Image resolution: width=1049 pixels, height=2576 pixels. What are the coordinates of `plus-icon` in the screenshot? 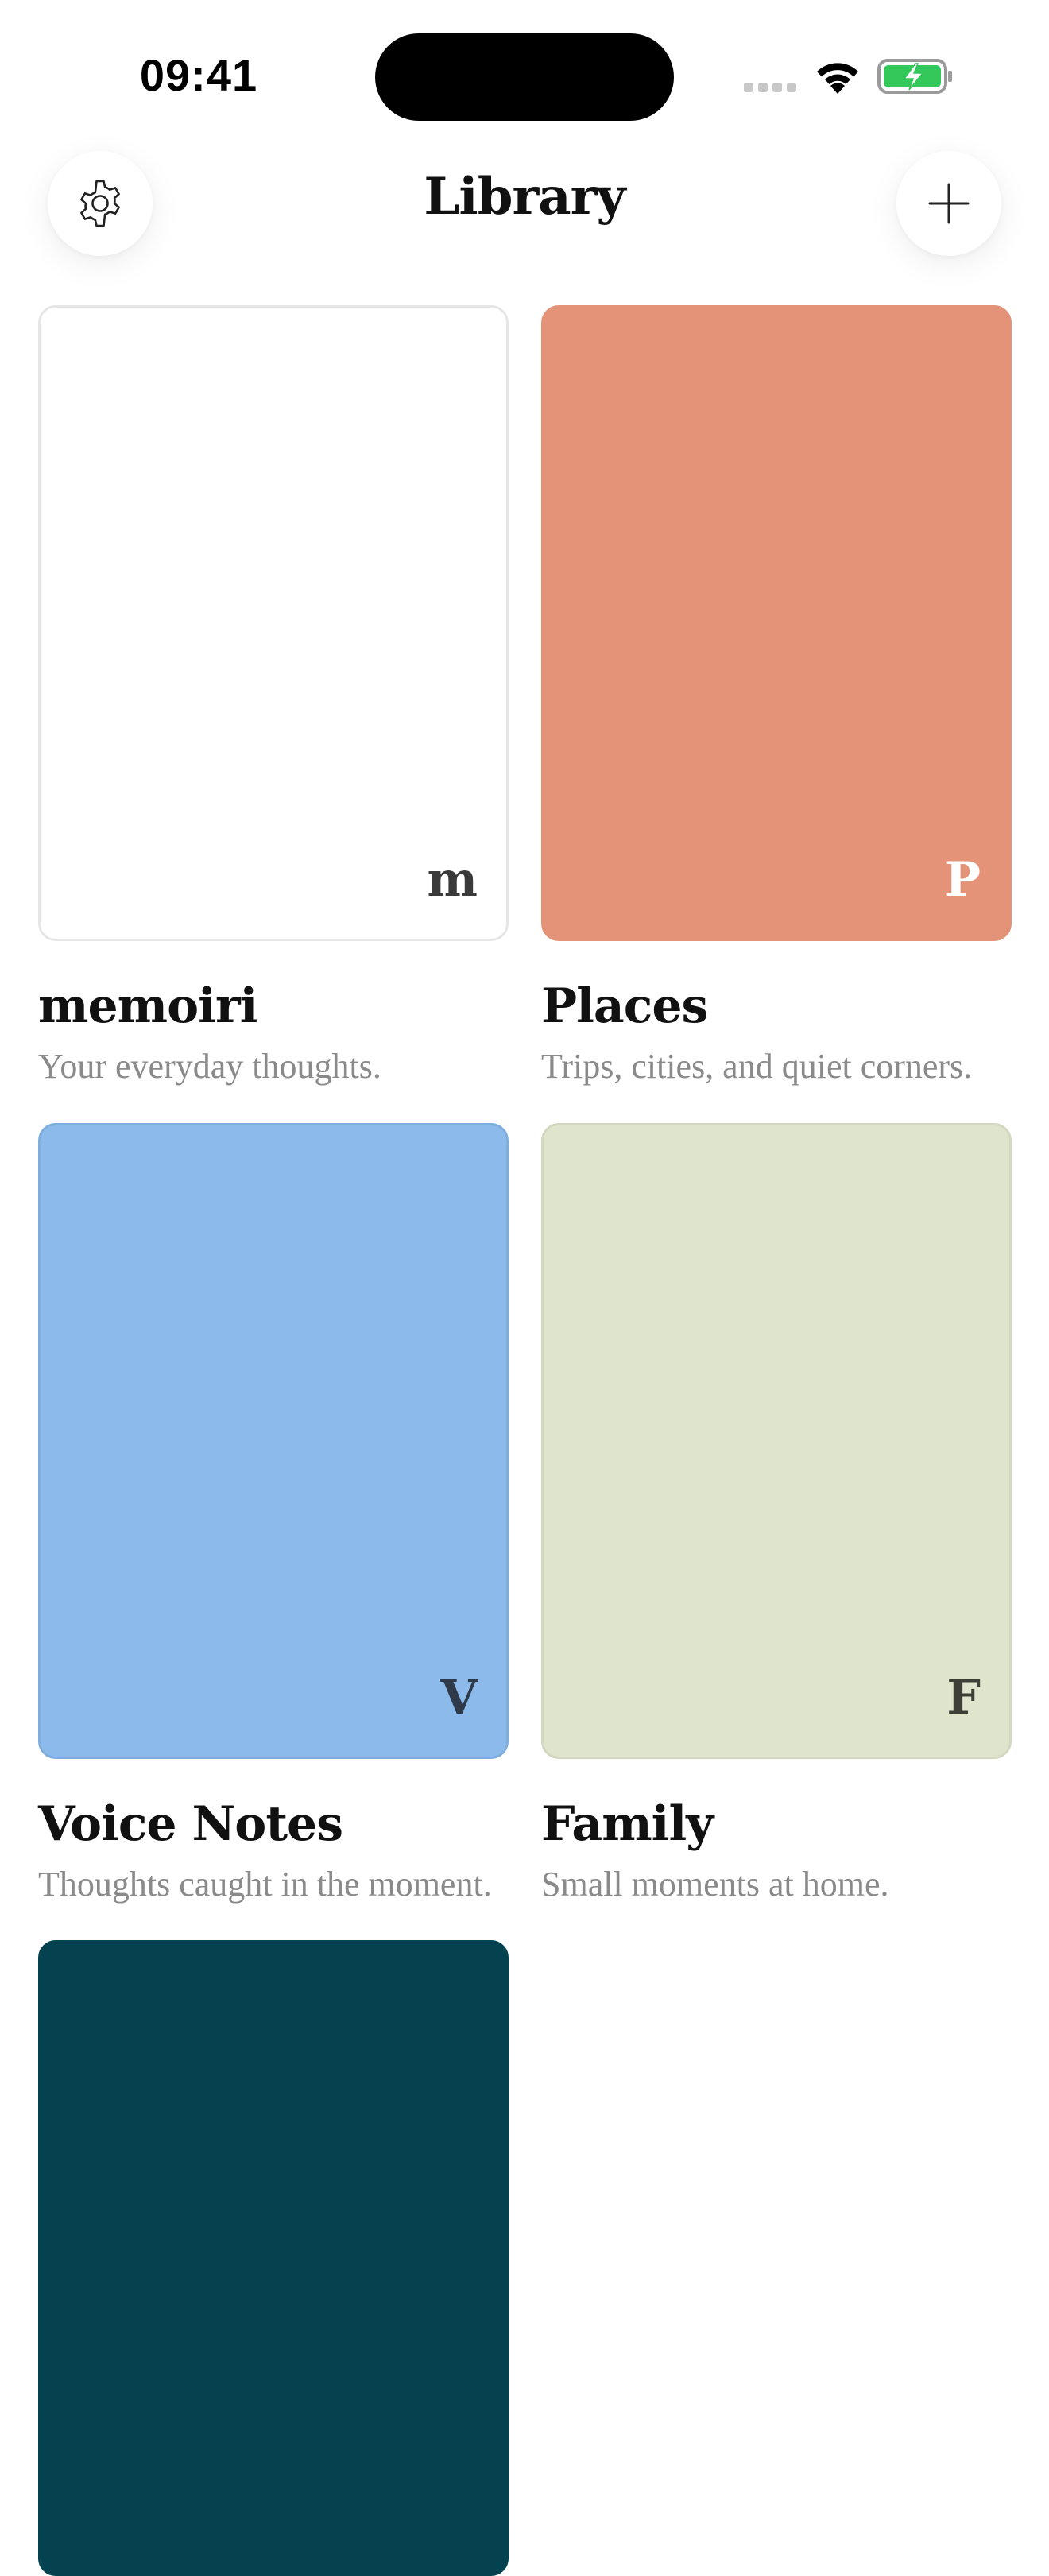 It's located at (949, 203).